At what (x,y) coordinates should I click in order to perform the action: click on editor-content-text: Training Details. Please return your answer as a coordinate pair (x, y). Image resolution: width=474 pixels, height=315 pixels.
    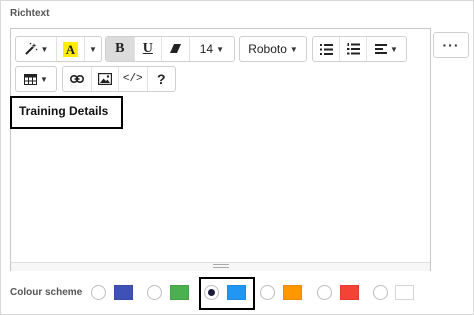
    Looking at the image, I should click on (63, 111).